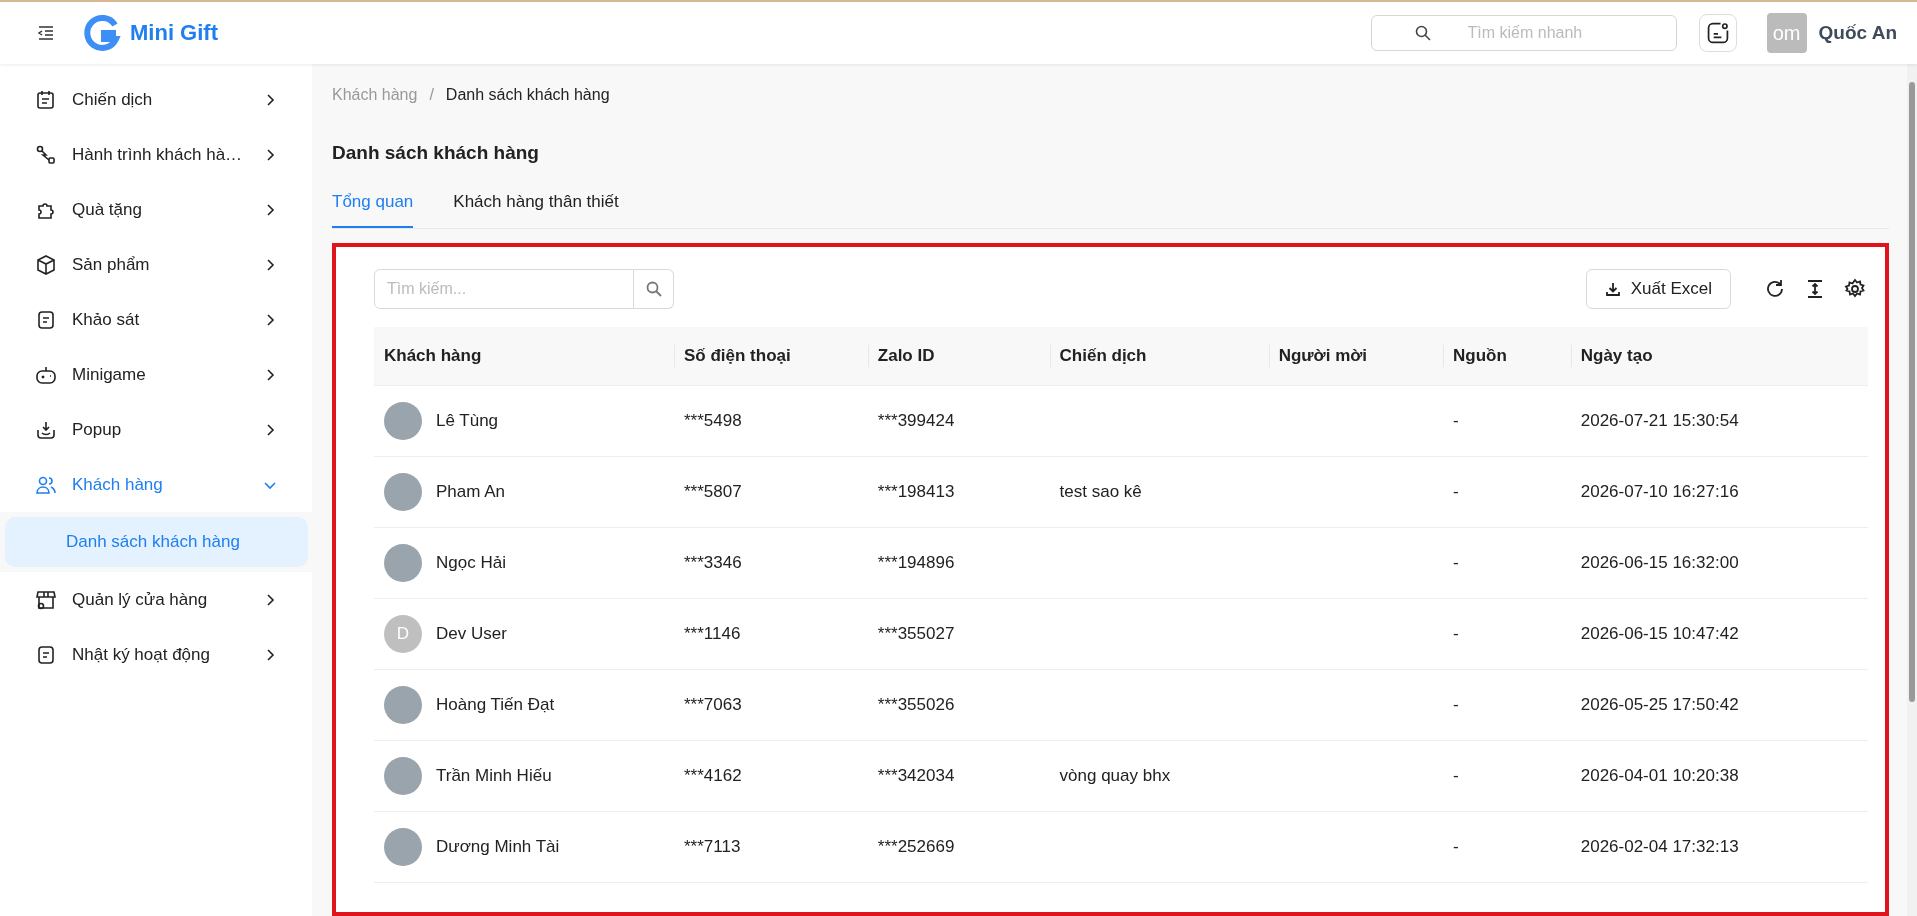  Describe the element at coordinates (771, 356) in the screenshot. I see `column-header: Số điện thoại` at that location.